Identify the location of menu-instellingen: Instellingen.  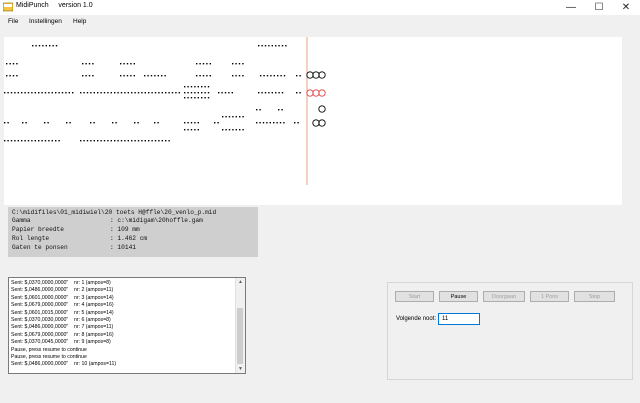
(45, 21).